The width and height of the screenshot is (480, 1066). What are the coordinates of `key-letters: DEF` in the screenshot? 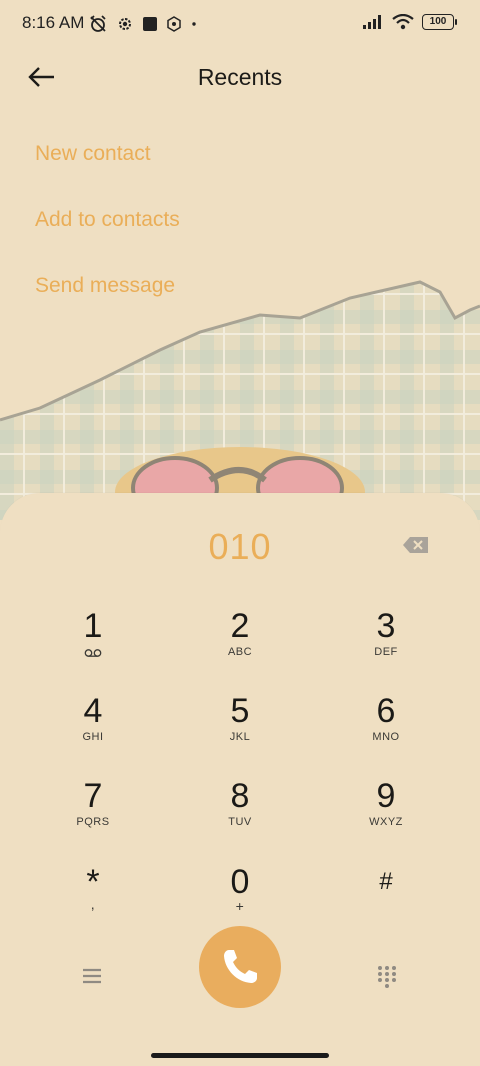 It's located at (386, 652).